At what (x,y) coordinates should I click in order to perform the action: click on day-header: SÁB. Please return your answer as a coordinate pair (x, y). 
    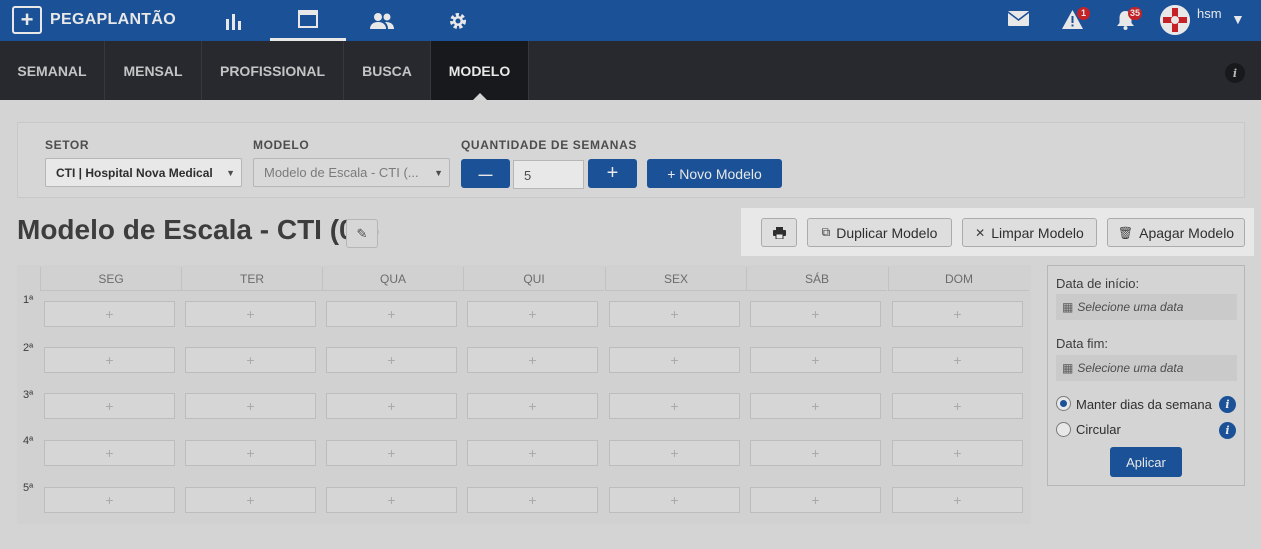
    Looking at the image, I should click on (816, 279).